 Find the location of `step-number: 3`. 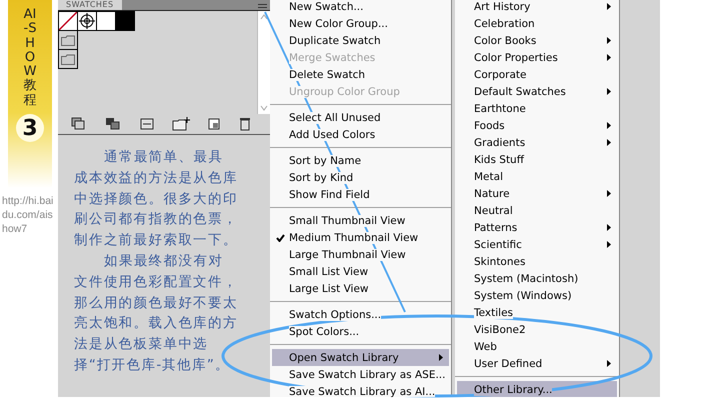

step-number: 3 is located at coordinates (30, 128).